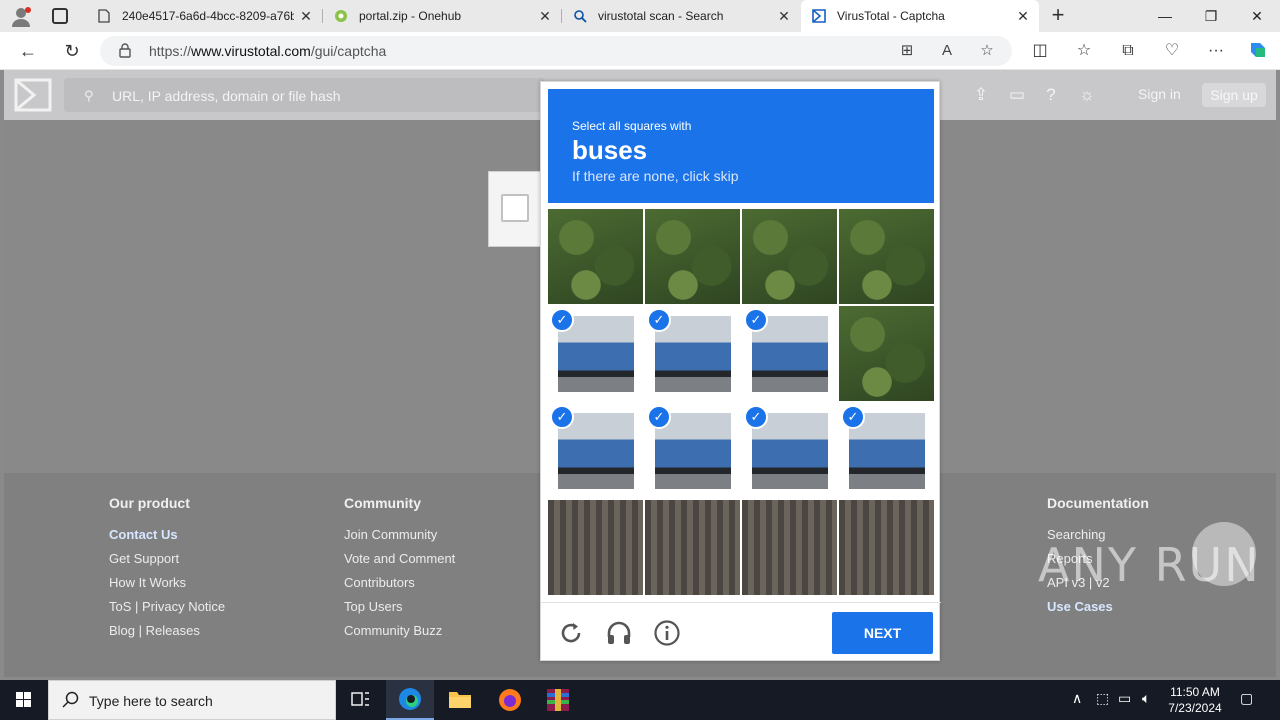 The height and width of the screenshot is (725, 1280). What do you see at coordinates (1087, 95) in the screenshot?
I see `theme-toggle-icon: ☼` at bounding box center [1087, 95].